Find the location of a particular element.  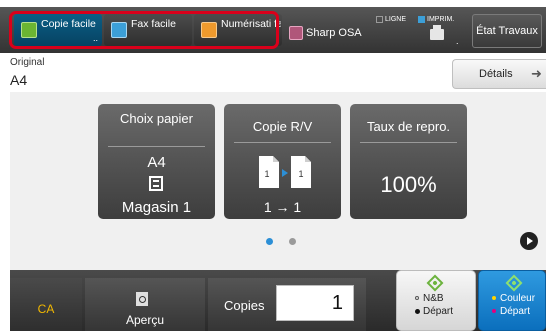

copies-label: Copies is located at coordinates (244, 305).